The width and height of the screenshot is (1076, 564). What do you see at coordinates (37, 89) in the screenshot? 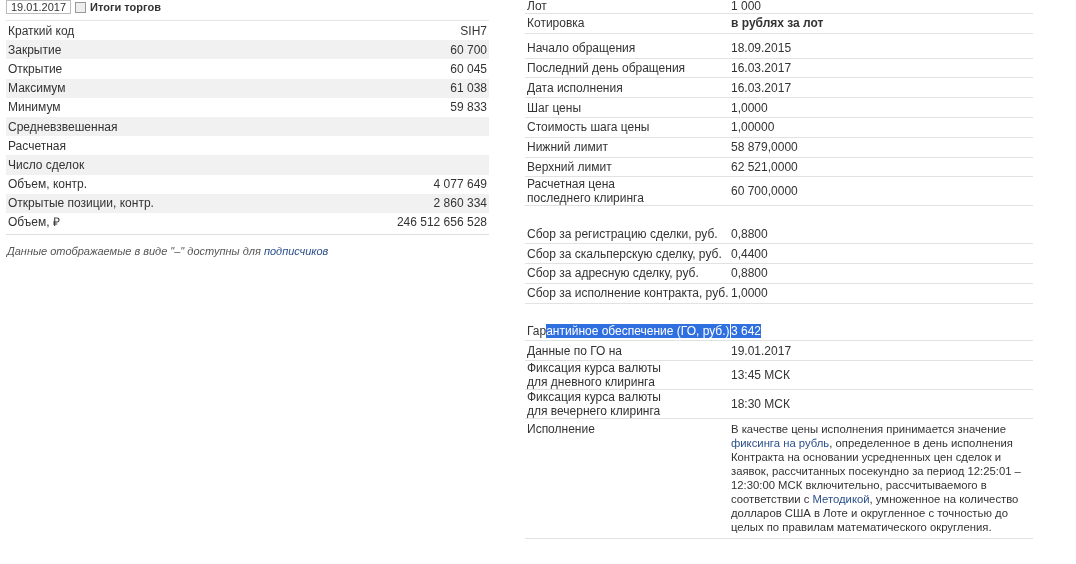
I see `row-label: Максимум` at bounding box center [37, 89].